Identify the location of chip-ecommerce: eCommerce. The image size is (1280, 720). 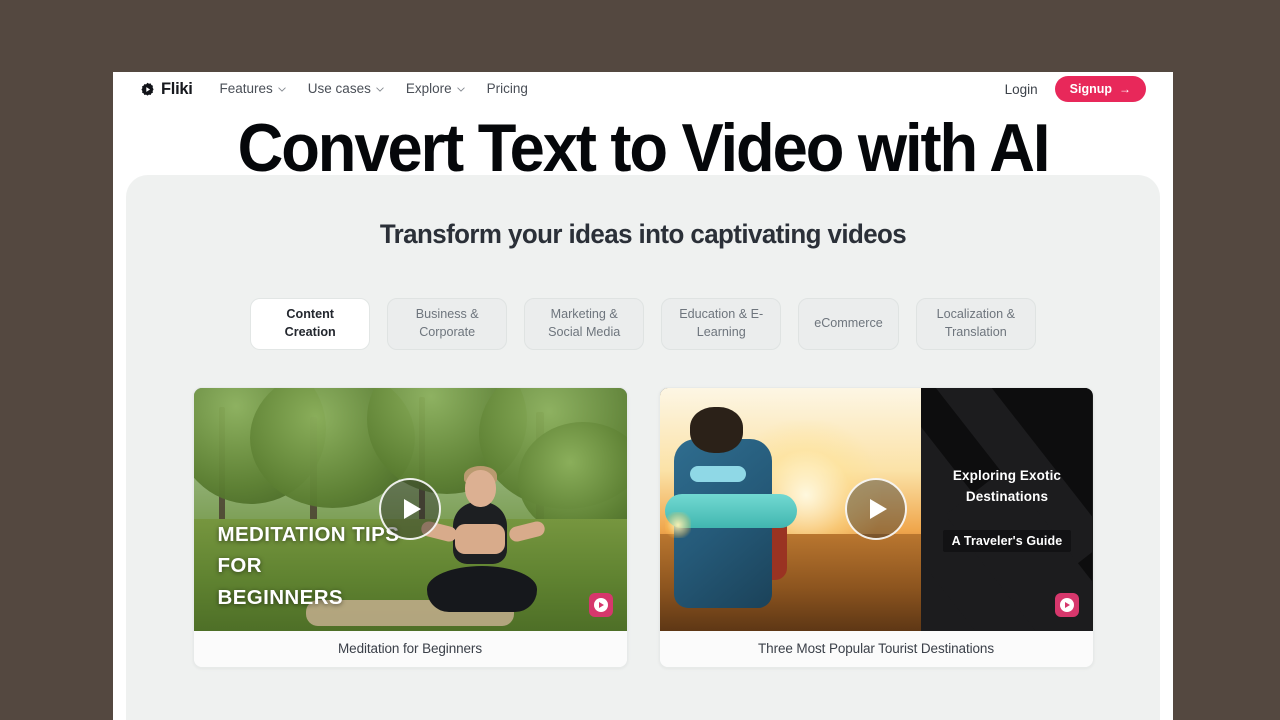
(848, 324).